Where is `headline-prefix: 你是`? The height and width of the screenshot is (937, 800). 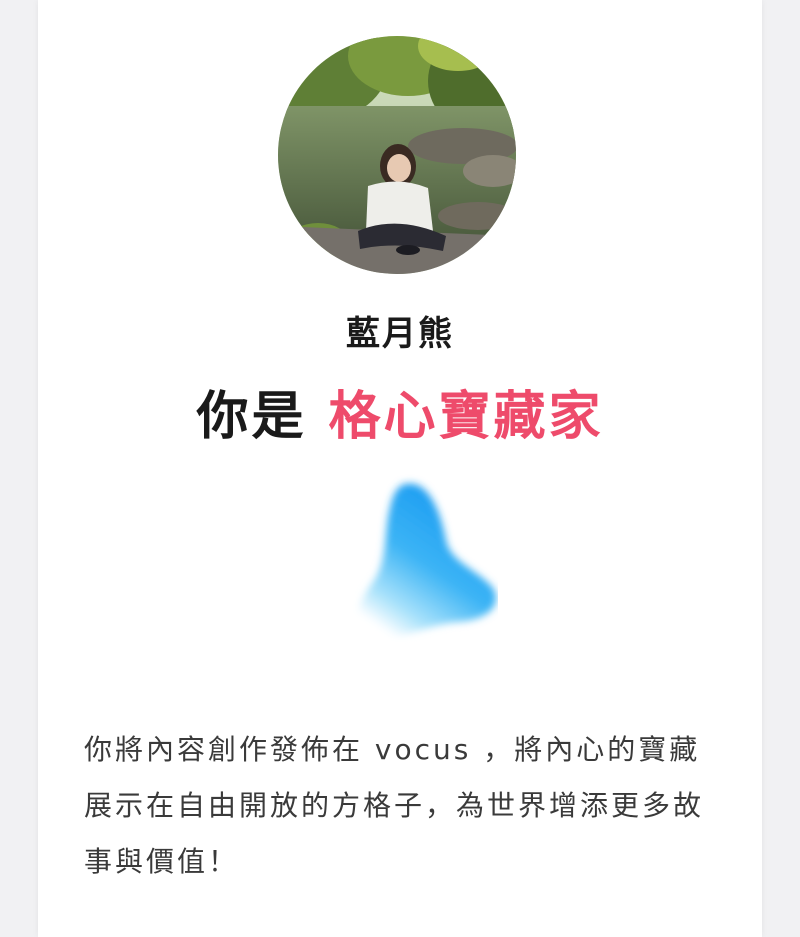 headline-prefix: 你是 is located at coordinates (251, 417).